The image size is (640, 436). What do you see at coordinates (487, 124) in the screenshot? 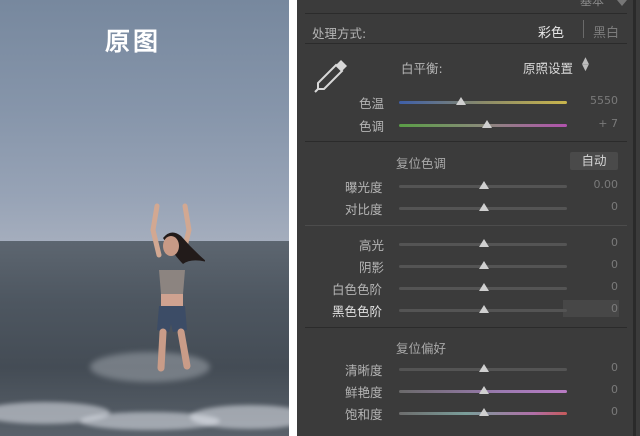
I see `tint-slider-thumb` at bounding box center [487, 124].